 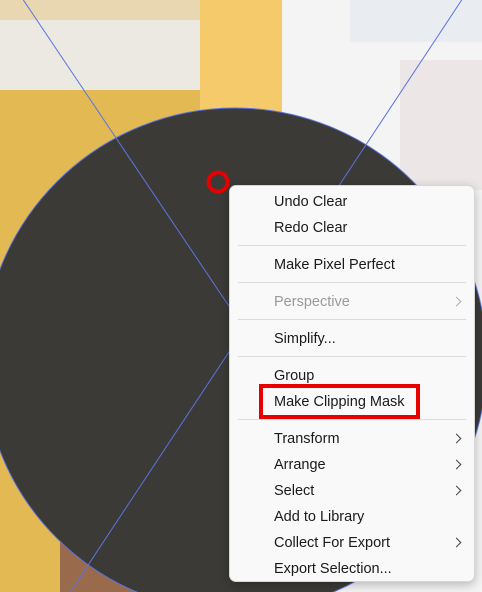 I want to click on menu-item-perspective: Perspective, so click(x=312, y=302).